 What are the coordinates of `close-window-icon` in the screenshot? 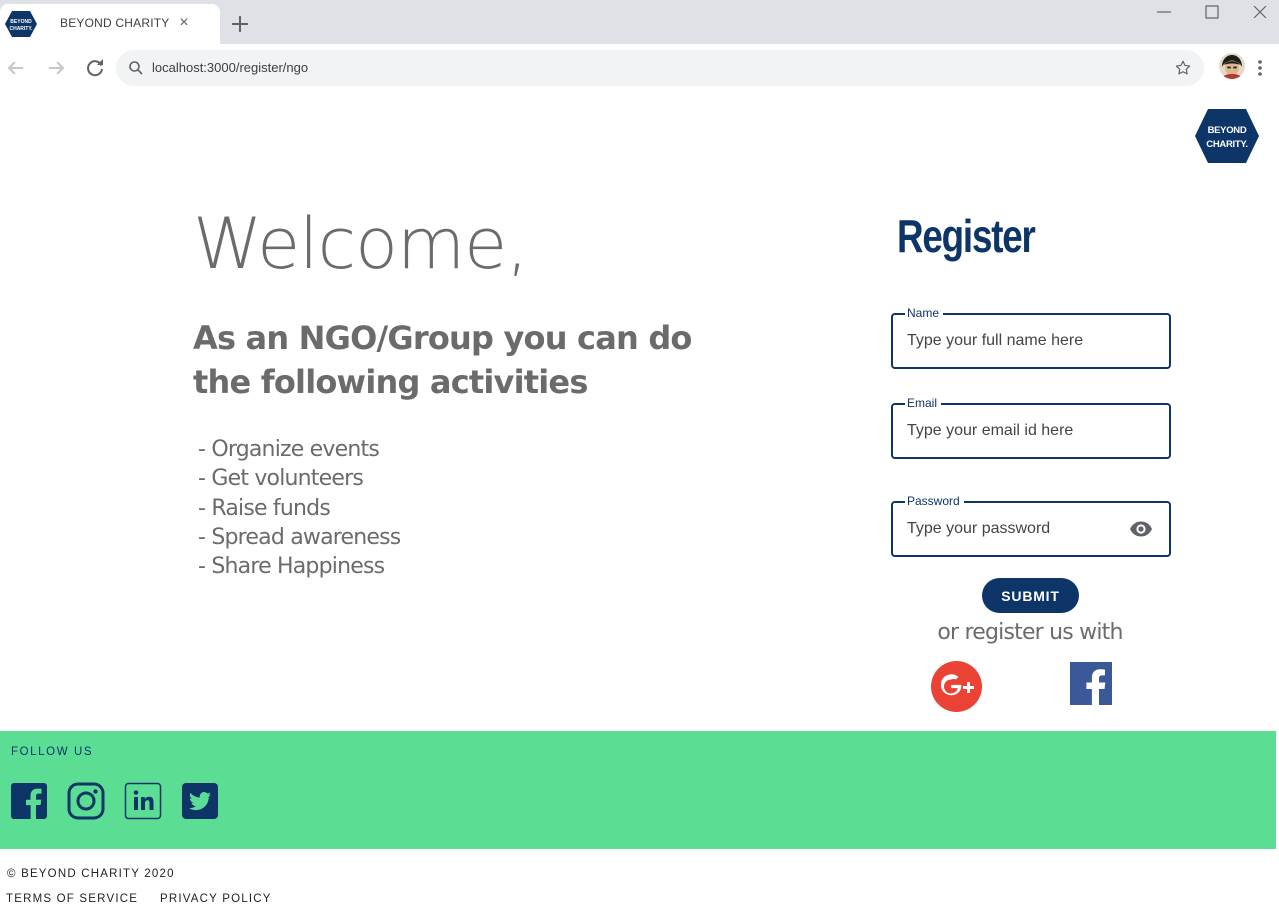 It's located at (1260, 14).